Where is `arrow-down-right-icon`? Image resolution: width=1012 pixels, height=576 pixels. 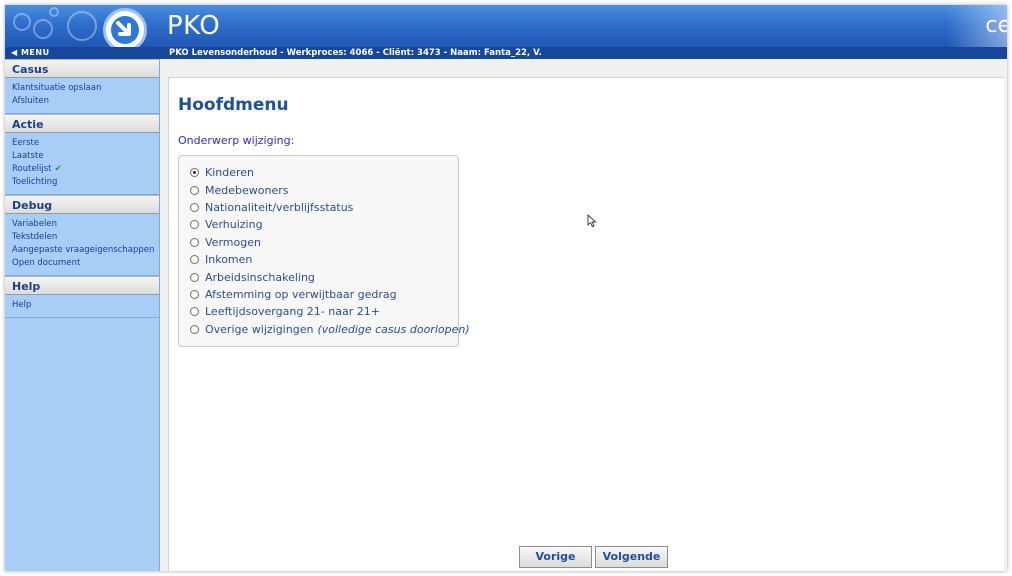 arrow-down-right-icon is located at coordinates (125, 30).